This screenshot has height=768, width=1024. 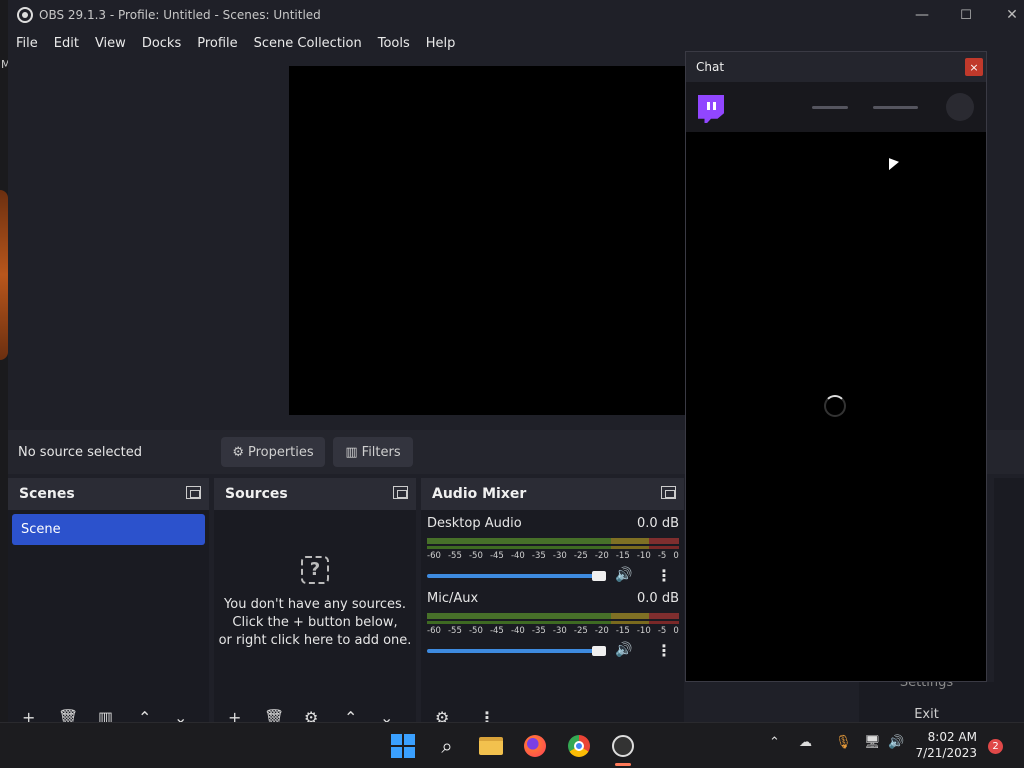 I want to click on menu-scene-collection: Scene Collection, so click(x=308, y=43).